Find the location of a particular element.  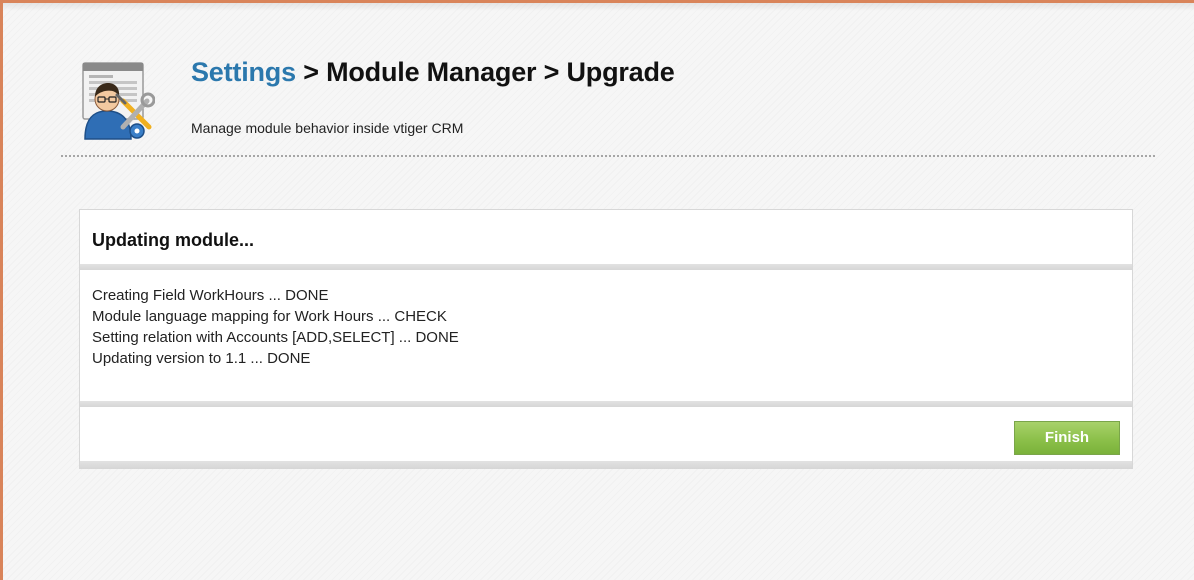

panel-footer-band is located at coordinates (606, 465).